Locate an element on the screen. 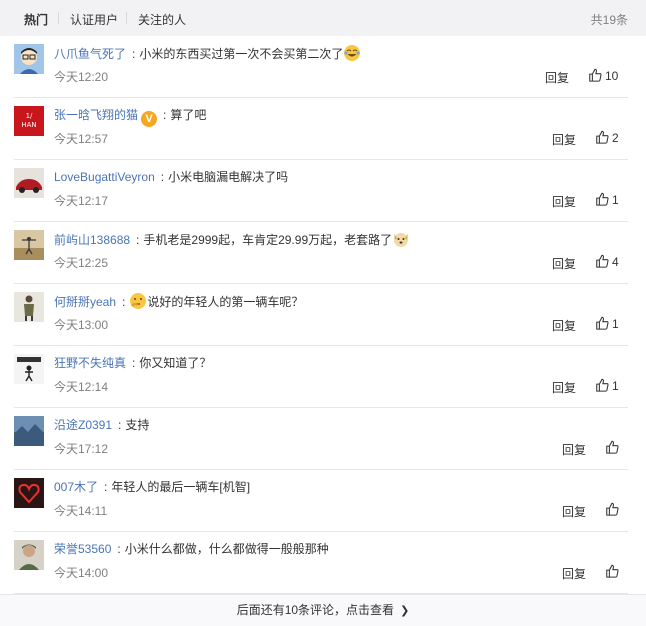 Image resolution: width=646 pixels, height=626 pixels. tab-following: 关注的人 is located at coordinates (162, 19).